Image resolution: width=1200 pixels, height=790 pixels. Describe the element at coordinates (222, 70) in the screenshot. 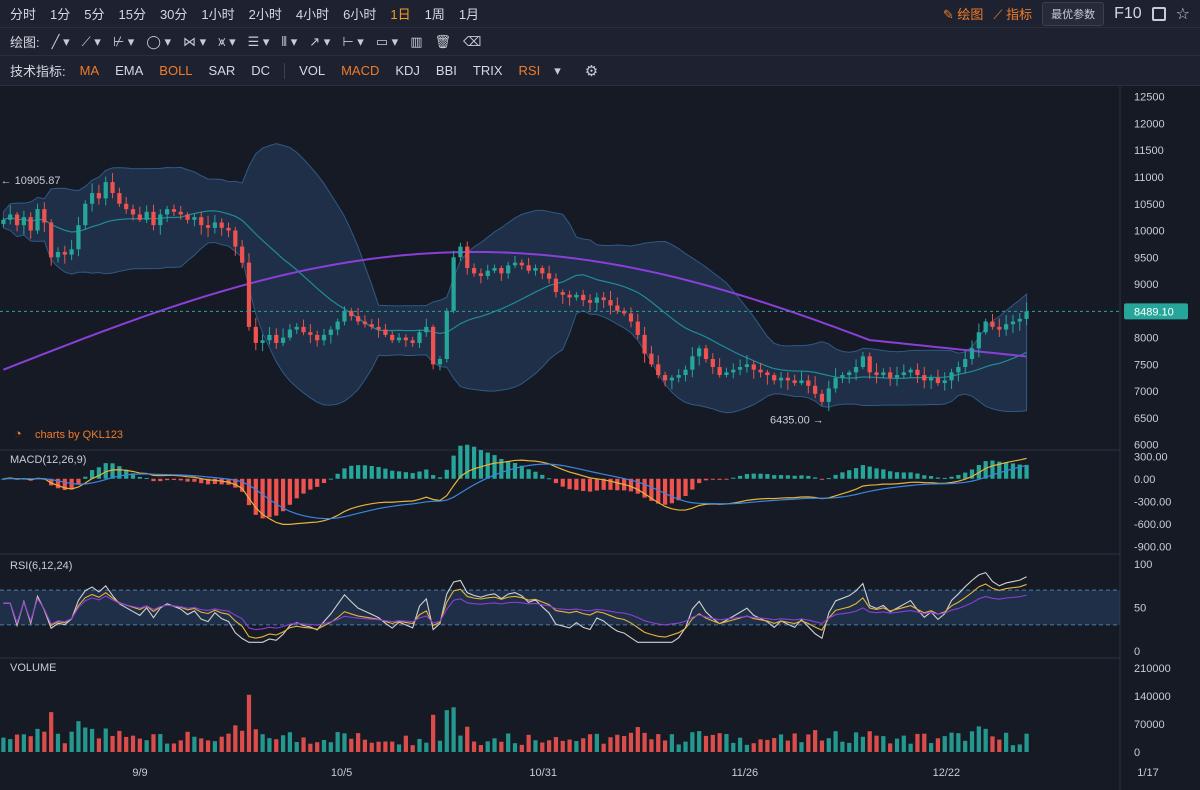

I see `indicator-sar: SAR` at that location.